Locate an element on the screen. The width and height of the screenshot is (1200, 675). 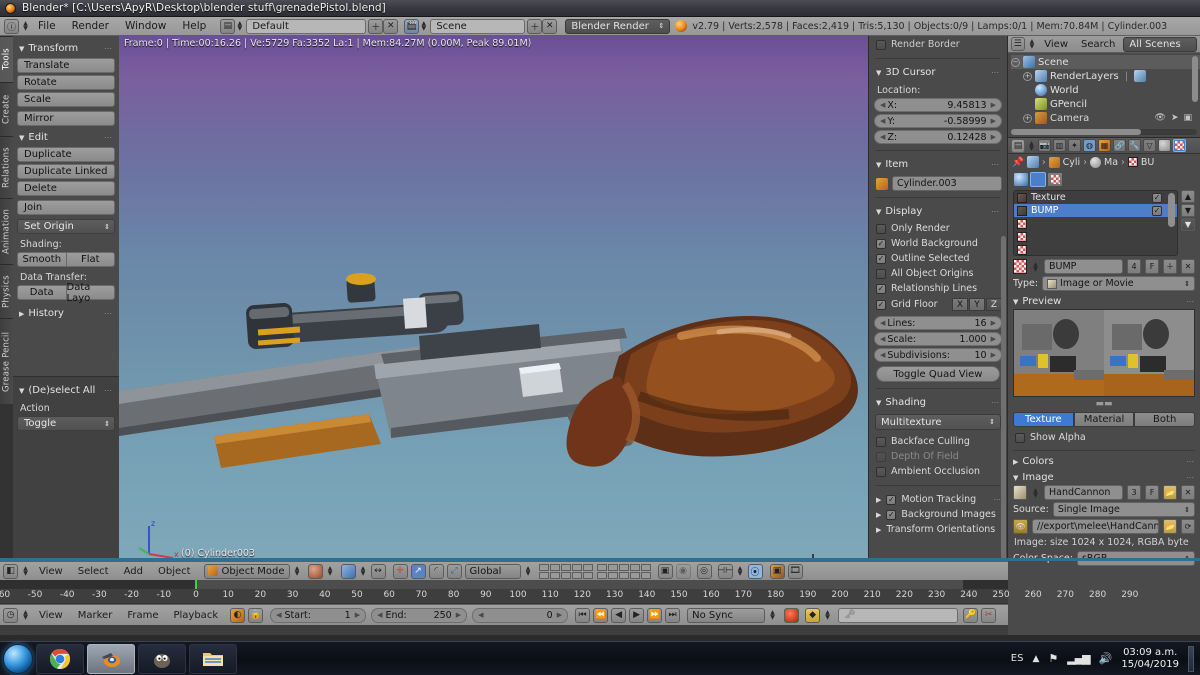
outliner-row-renderlayers: + RenderLayers | is located at coordinates (1105, 76).